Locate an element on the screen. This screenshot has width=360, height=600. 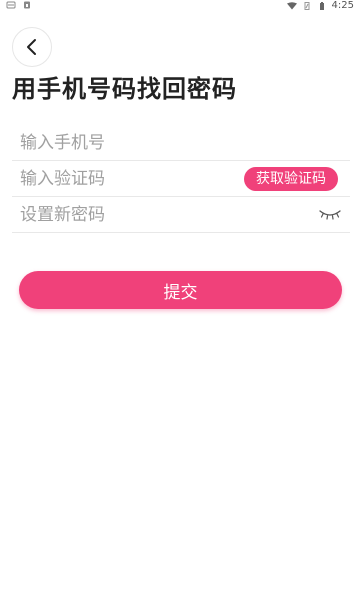
status-right-icons: 4:25 is located at coordinates (320, 5).